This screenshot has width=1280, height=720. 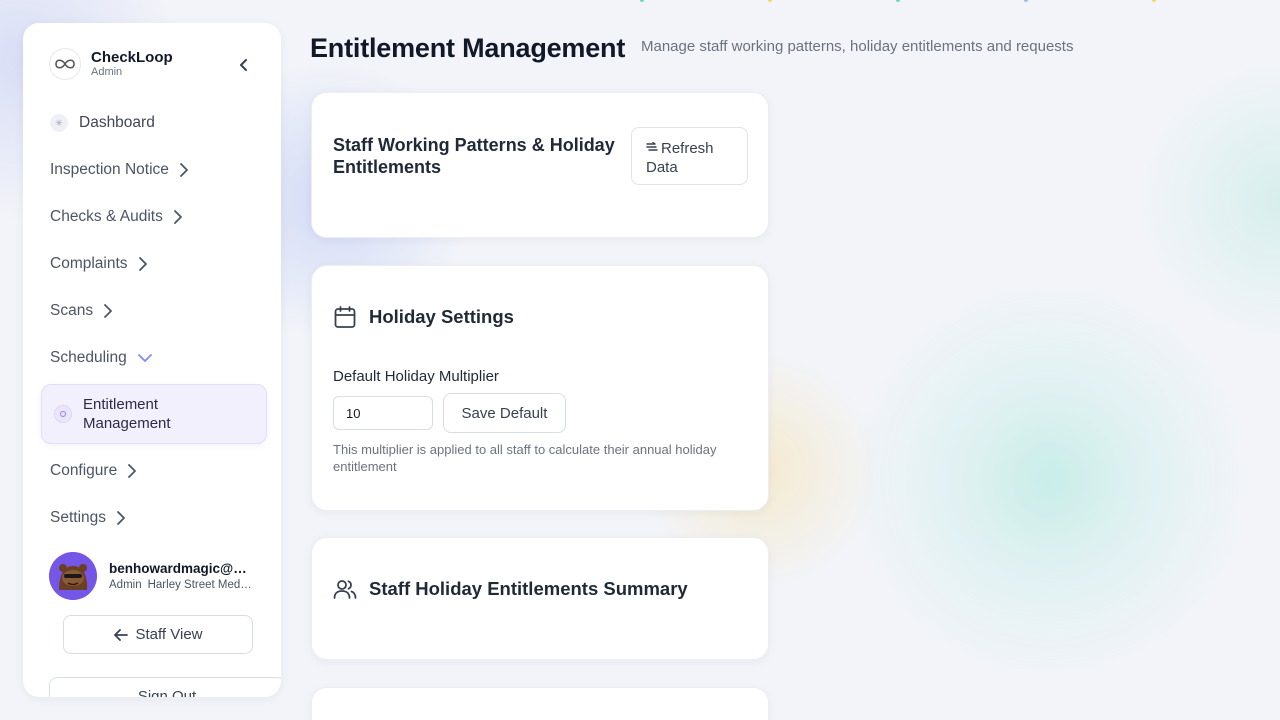 I want to click on save-default-button: Save Default, so click(x=504, y=413).